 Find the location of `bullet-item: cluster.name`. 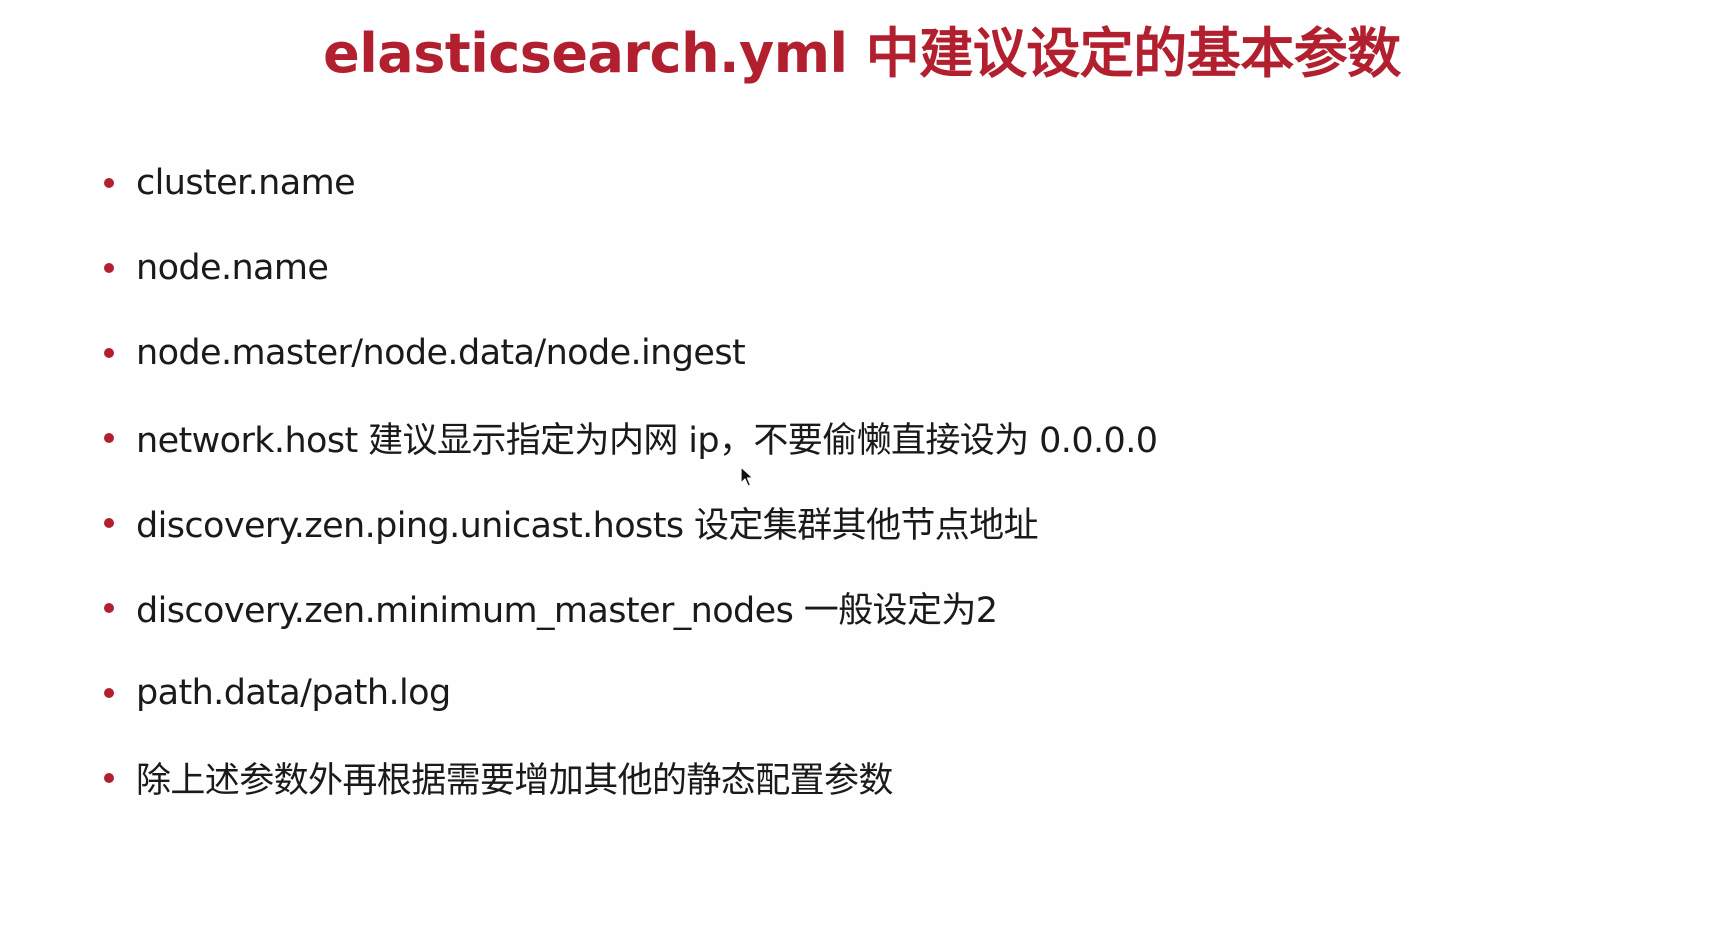

bullet-item: cluster.name is located at coordinates (628, 182).